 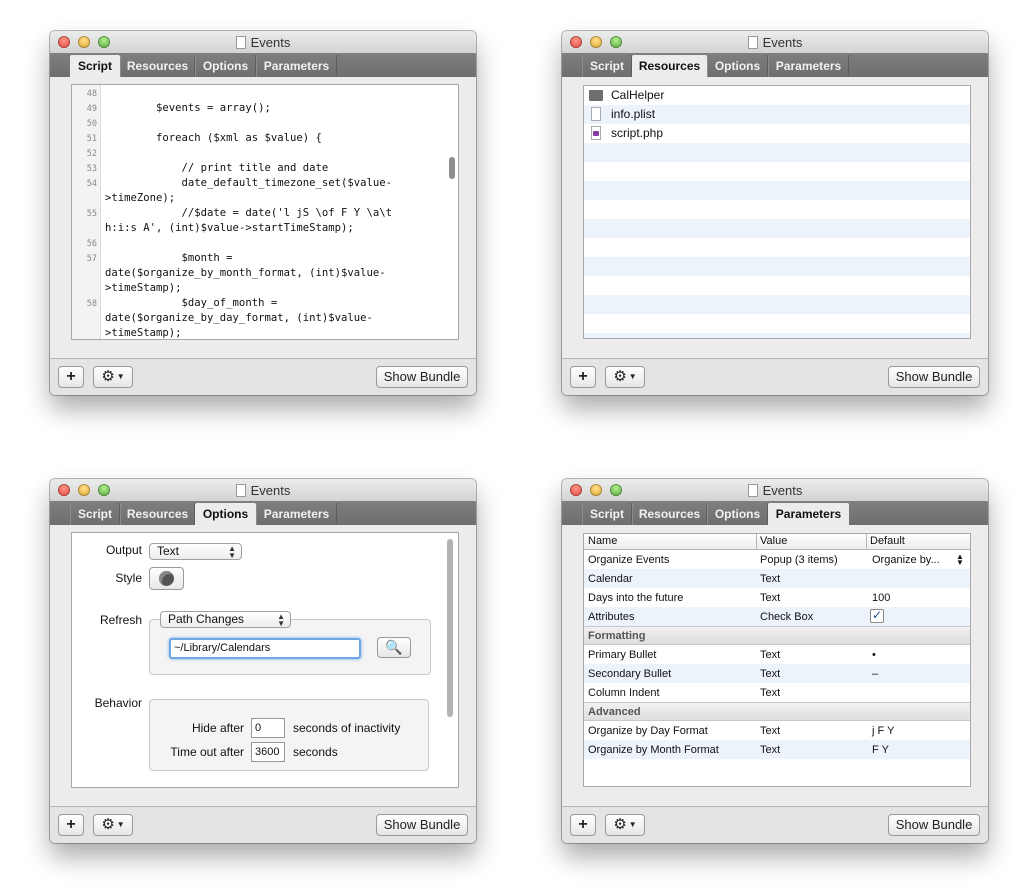 What do you see at coordinates (777, 114) in the screenshot?
I see `list-item: info.plist` at bounding box center [777, 114].